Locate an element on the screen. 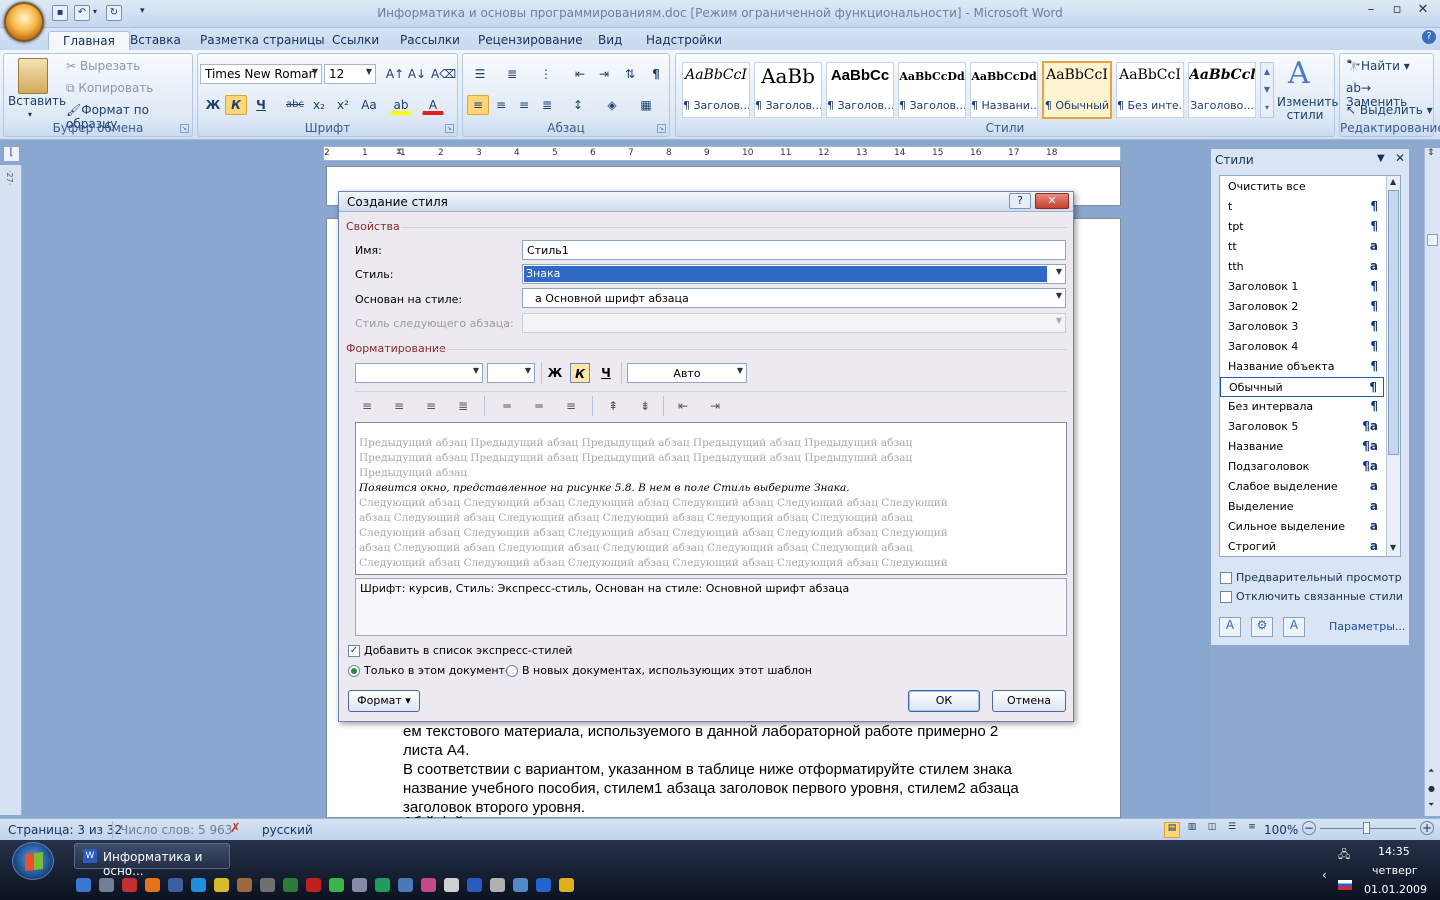 This screenshot has height=900, width=1440. tab-insert: Вставка is located at coordinates (155, 40).